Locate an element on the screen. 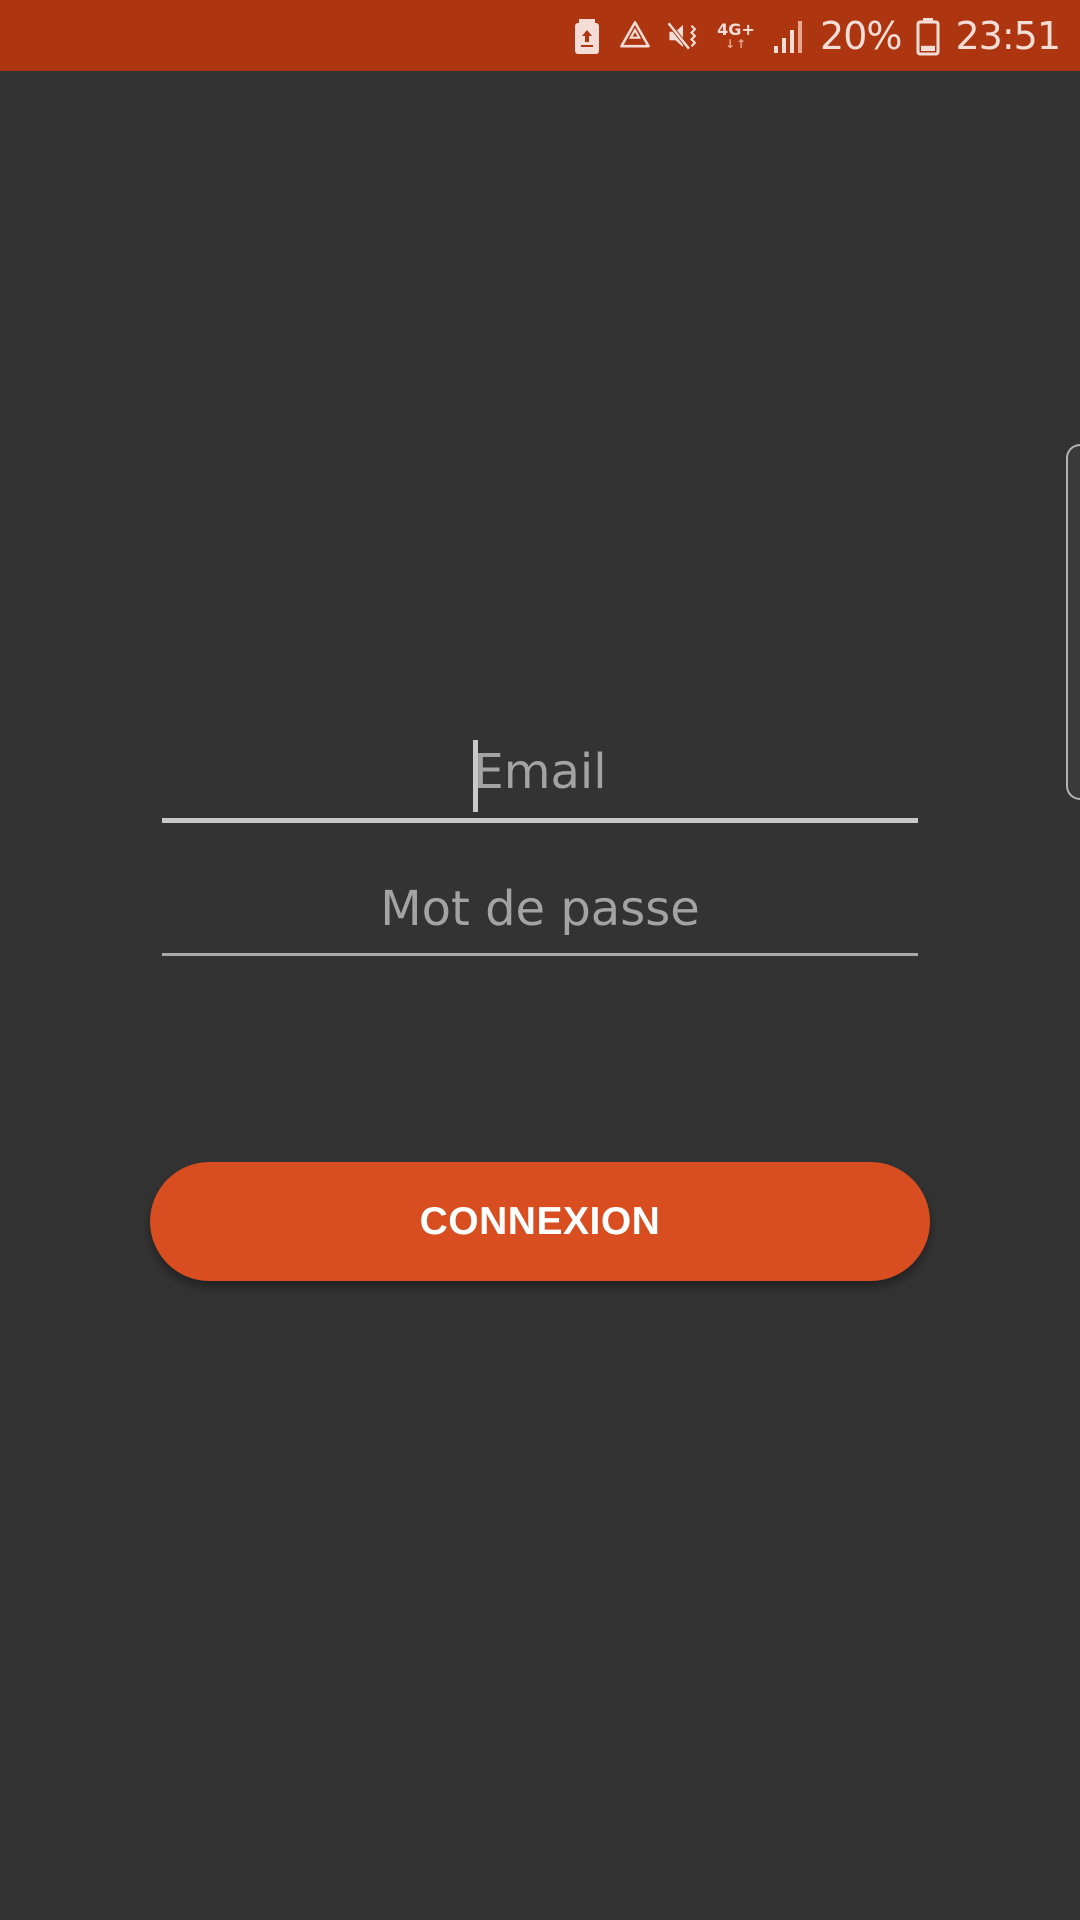  login-button: CONNEXION is located at coordinates (540, 1221).